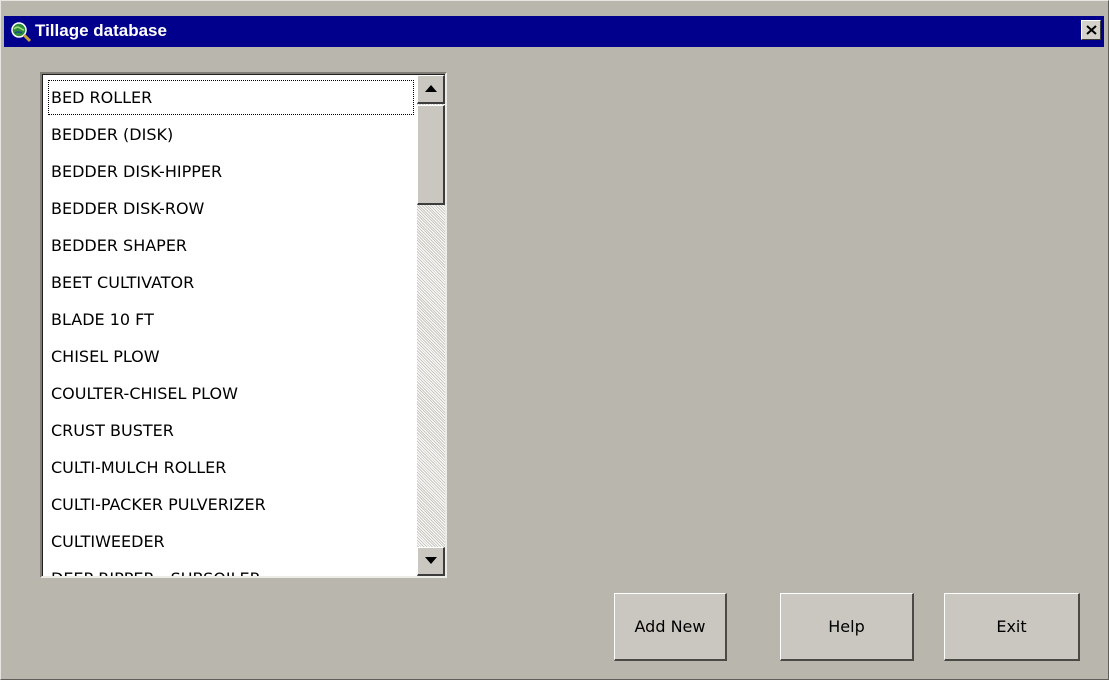 This screenshot has height=680, width=1109. I want to click on list-item: BEDDER SHAPER, so click(231, 245).